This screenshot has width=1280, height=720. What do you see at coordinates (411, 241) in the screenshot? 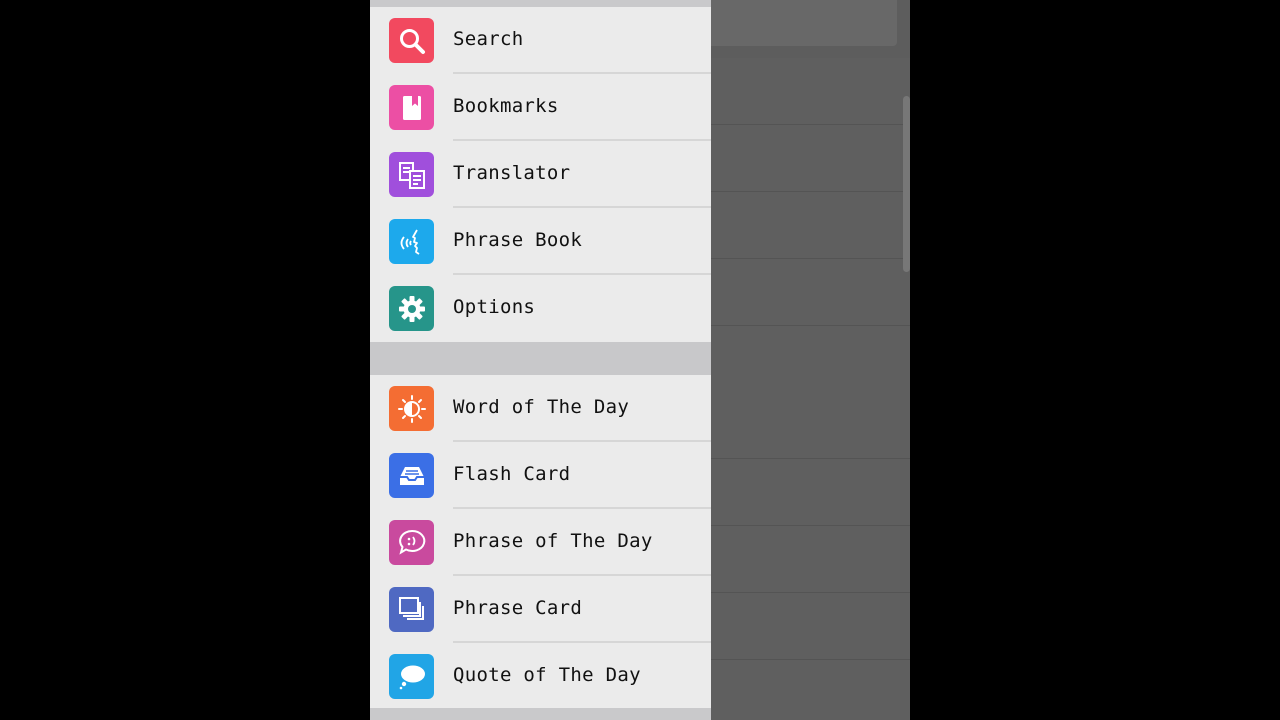
I see `speaking-head-icon` at bounding box center [411, 241].